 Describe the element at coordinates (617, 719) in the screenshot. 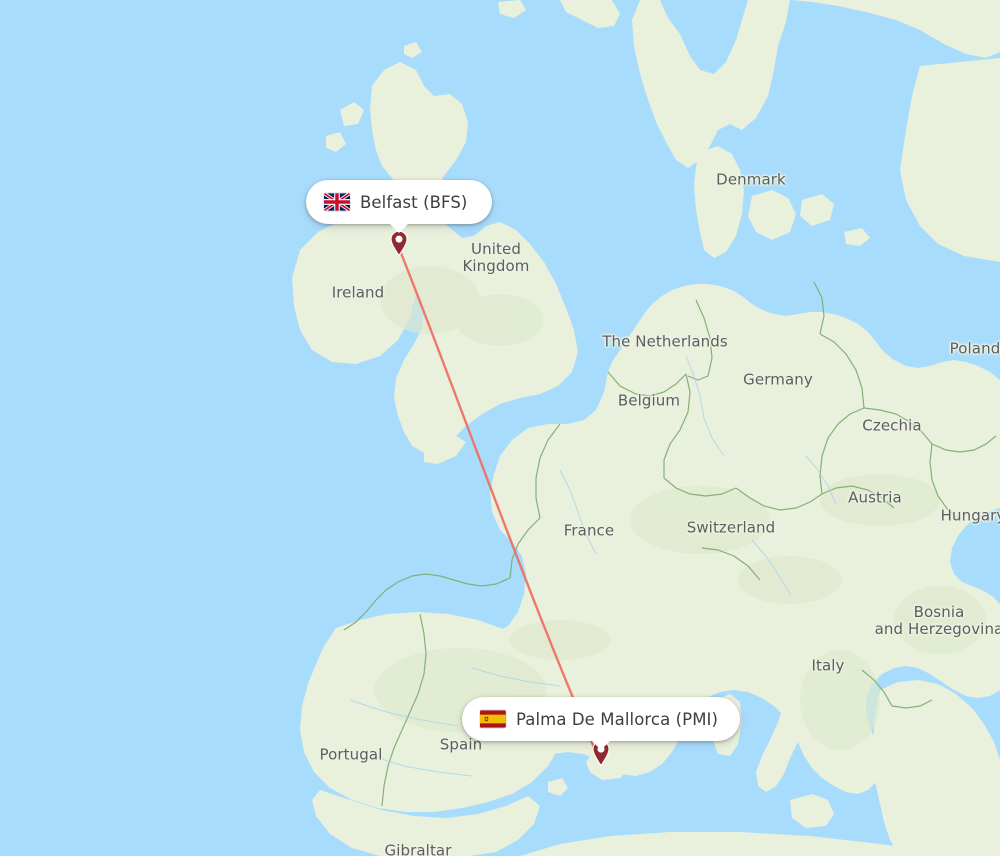

I see `airport-label-pmi: Palma De Mallorca (PMI)` at that location.